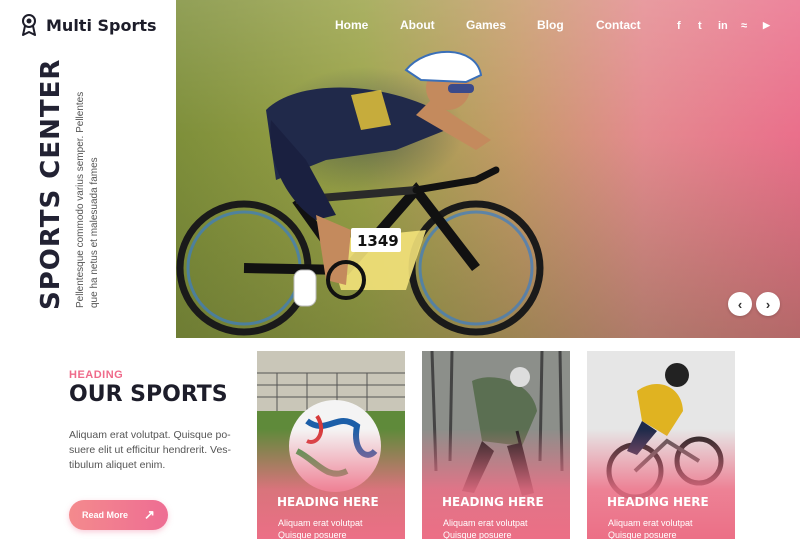 The width and height of the screenshot is (800, 539). I want to click on nav-games: Games, so click(486, 25).